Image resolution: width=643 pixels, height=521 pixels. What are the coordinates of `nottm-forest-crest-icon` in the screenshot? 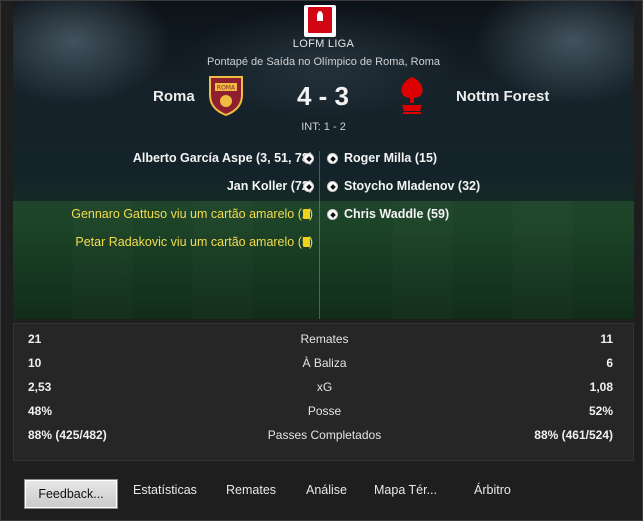 It's located at (412, 97).